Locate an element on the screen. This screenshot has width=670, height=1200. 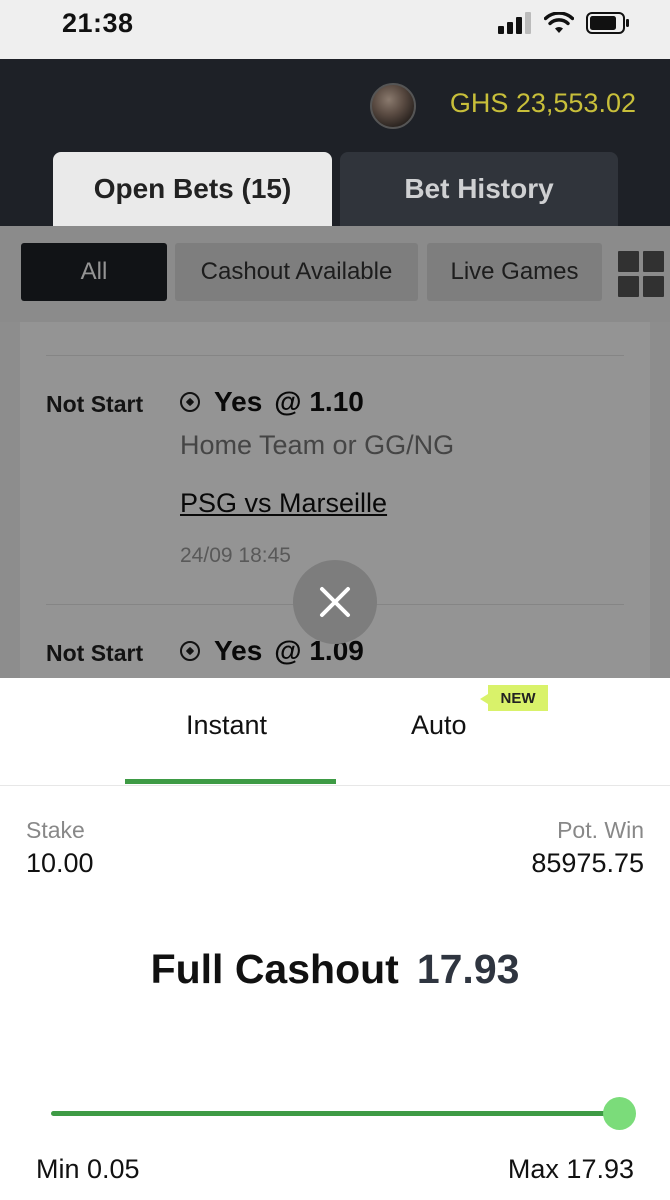
close-button is located at coordinates (335, 602).